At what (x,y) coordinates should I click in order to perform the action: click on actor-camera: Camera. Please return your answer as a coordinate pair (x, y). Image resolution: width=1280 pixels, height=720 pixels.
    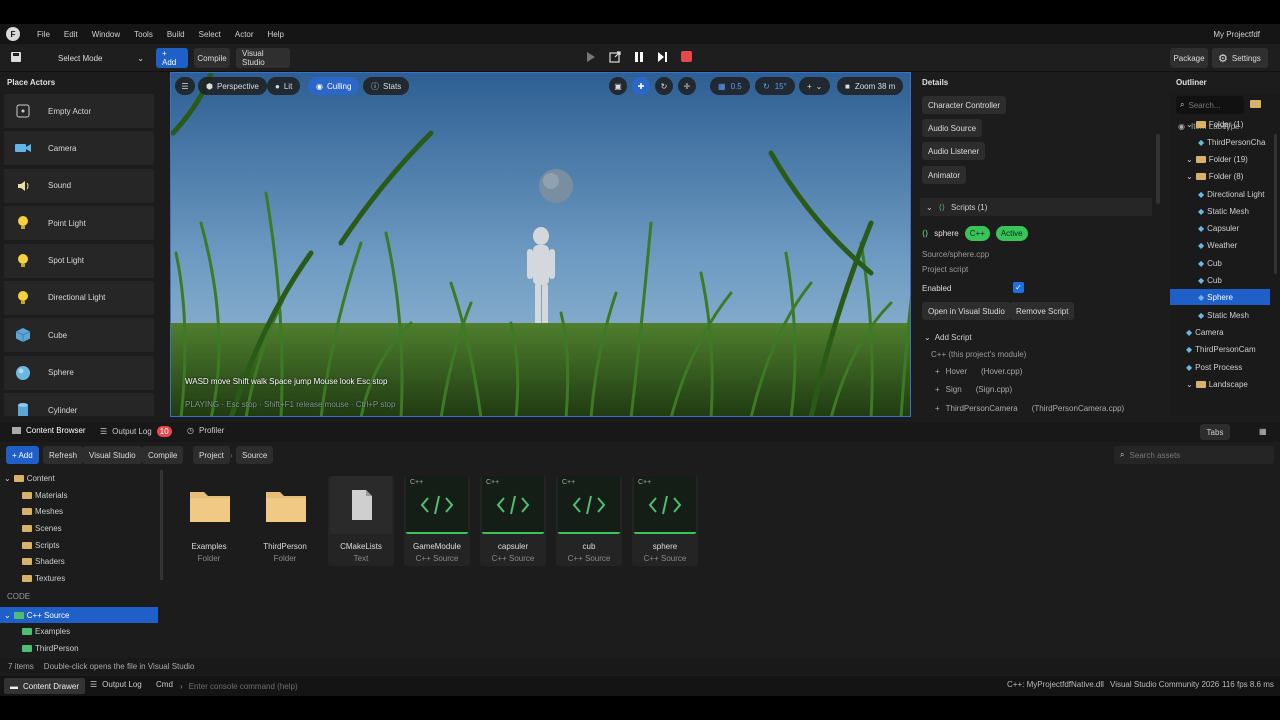
    Looking at the image, I should click on (79, 148).